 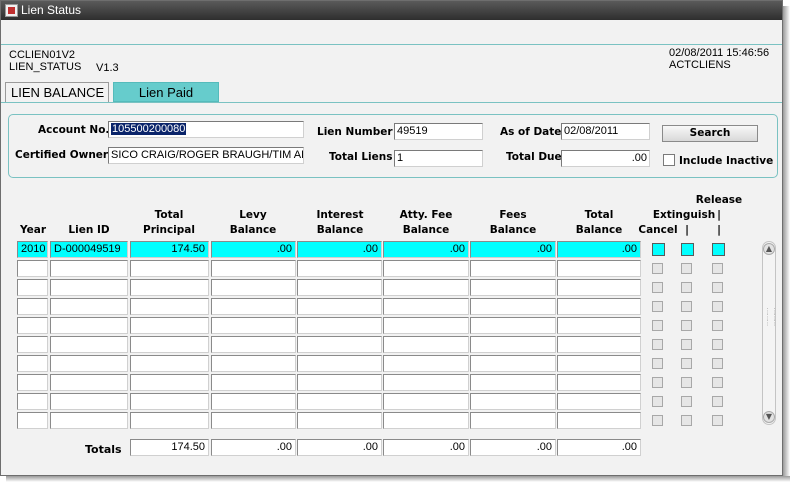 What do you see at coordinates (686, 287) in the screenshot?
I see `row-3-extinguish-checkbox` at bounding box center [686, 287].